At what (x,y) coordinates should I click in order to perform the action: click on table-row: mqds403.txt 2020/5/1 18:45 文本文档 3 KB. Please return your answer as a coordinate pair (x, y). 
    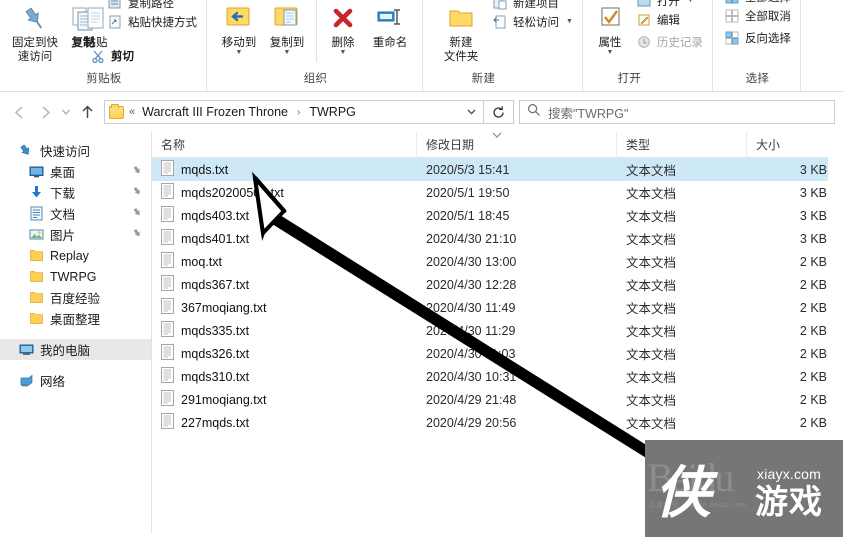
    Looking at the image, I should click on (497, 215).